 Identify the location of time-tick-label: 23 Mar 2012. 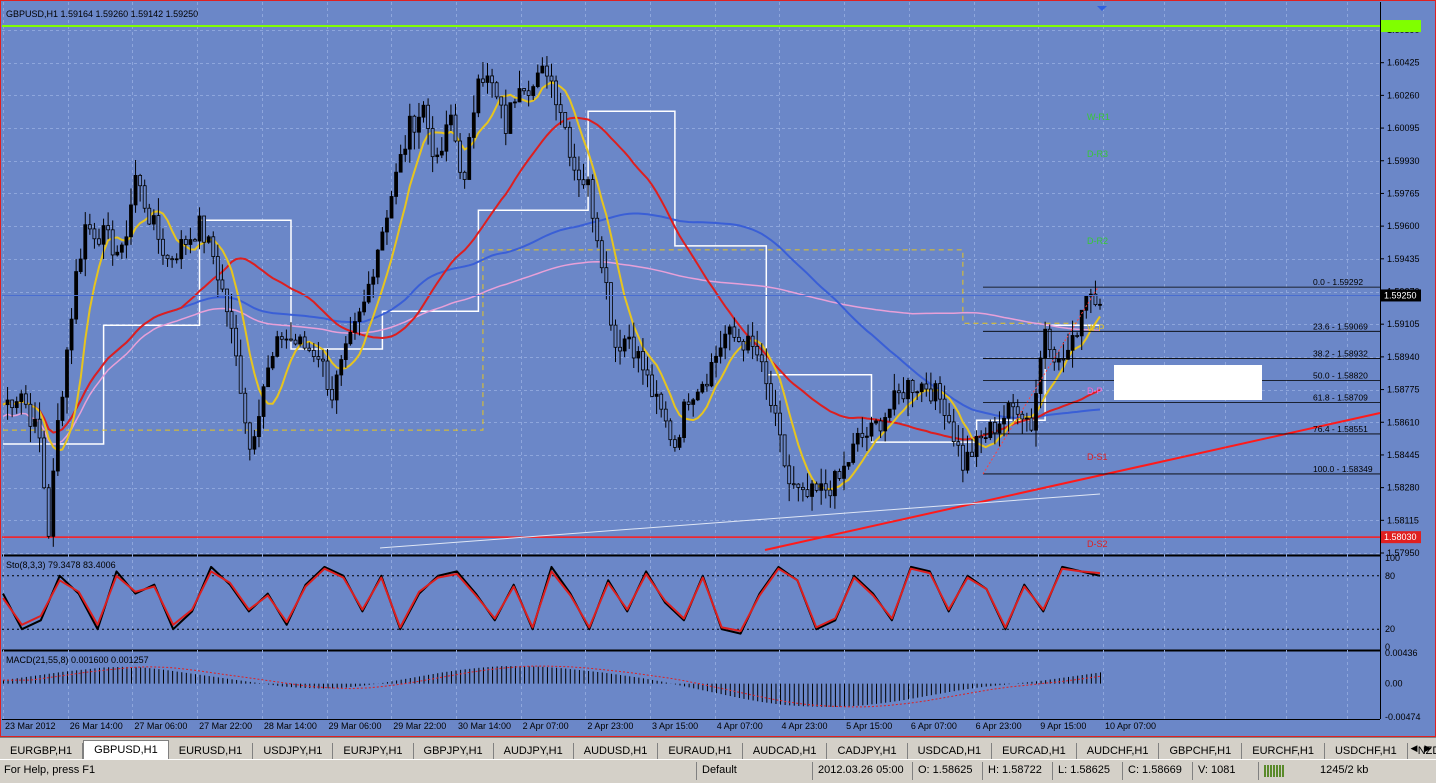
(30, 726).